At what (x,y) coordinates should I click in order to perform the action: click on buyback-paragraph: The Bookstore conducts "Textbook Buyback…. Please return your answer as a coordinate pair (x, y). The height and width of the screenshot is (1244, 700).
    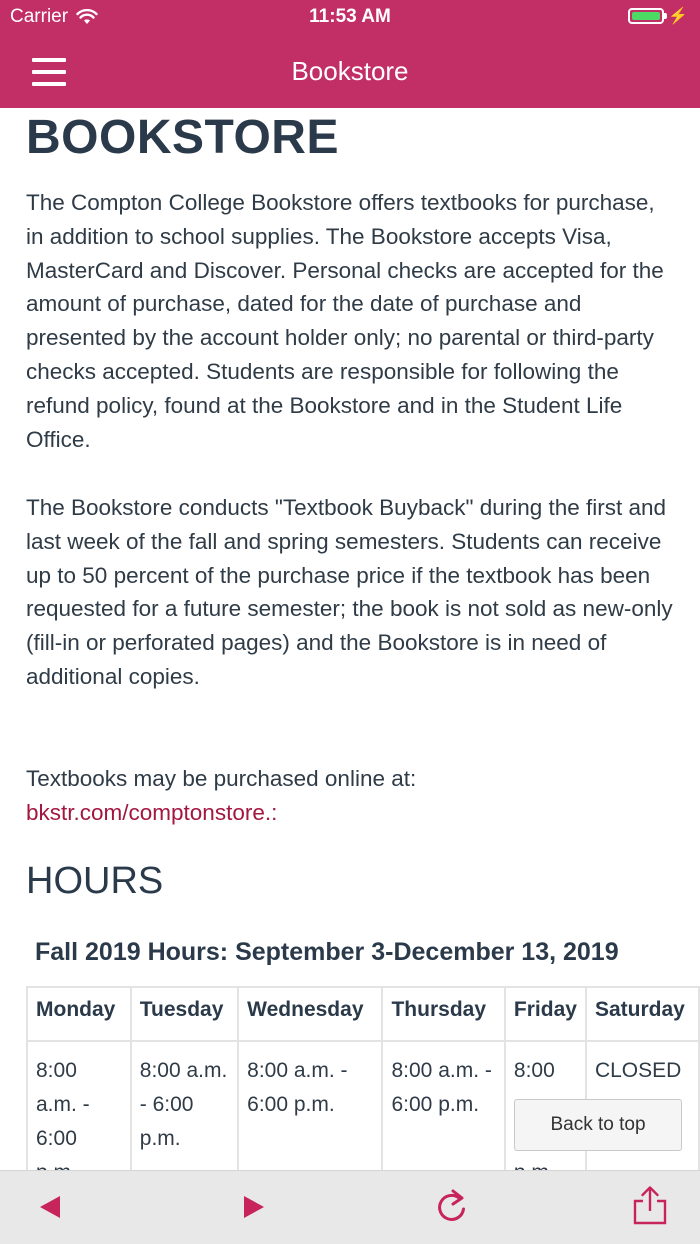
    Looking at the image, I should click on (349, 592).